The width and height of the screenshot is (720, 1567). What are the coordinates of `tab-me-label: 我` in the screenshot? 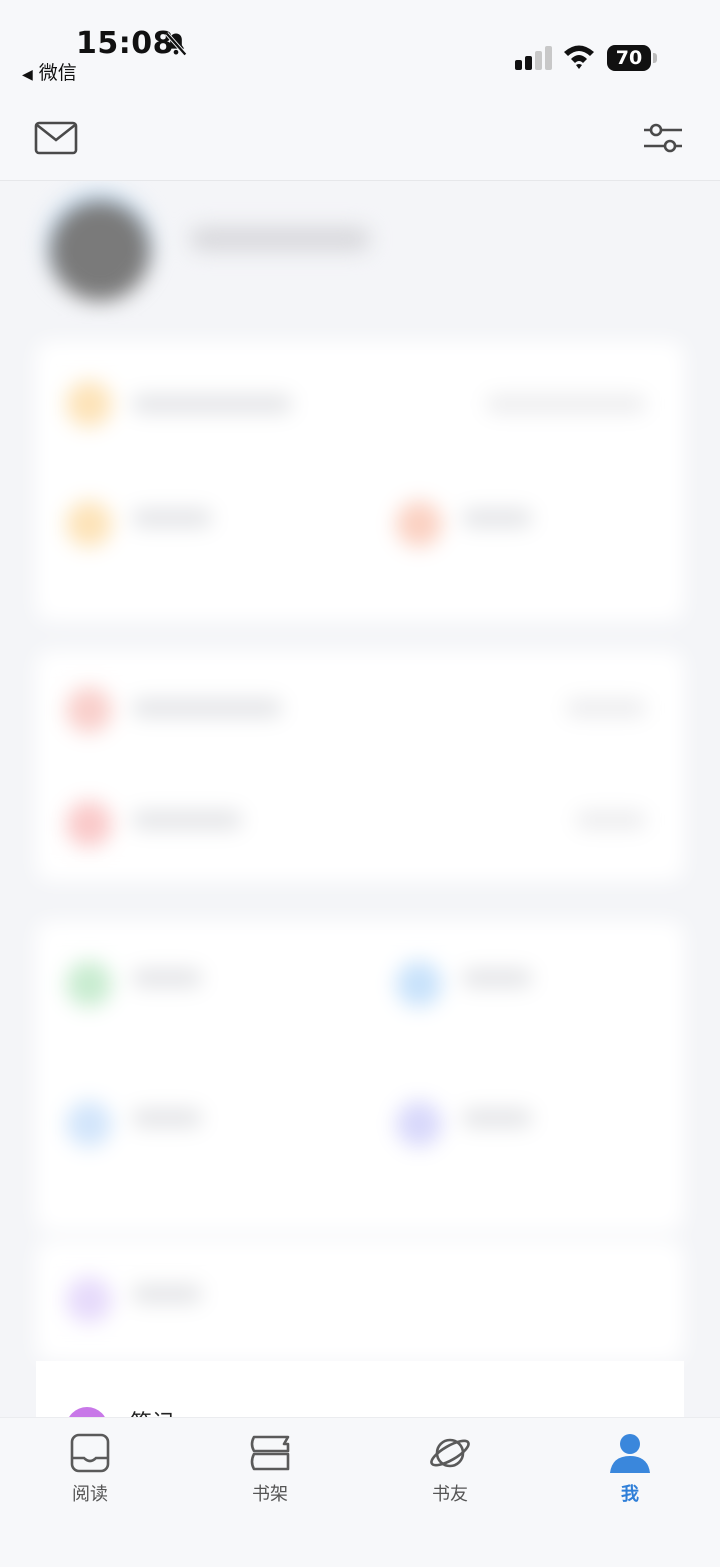 It's located at (630, 1494).